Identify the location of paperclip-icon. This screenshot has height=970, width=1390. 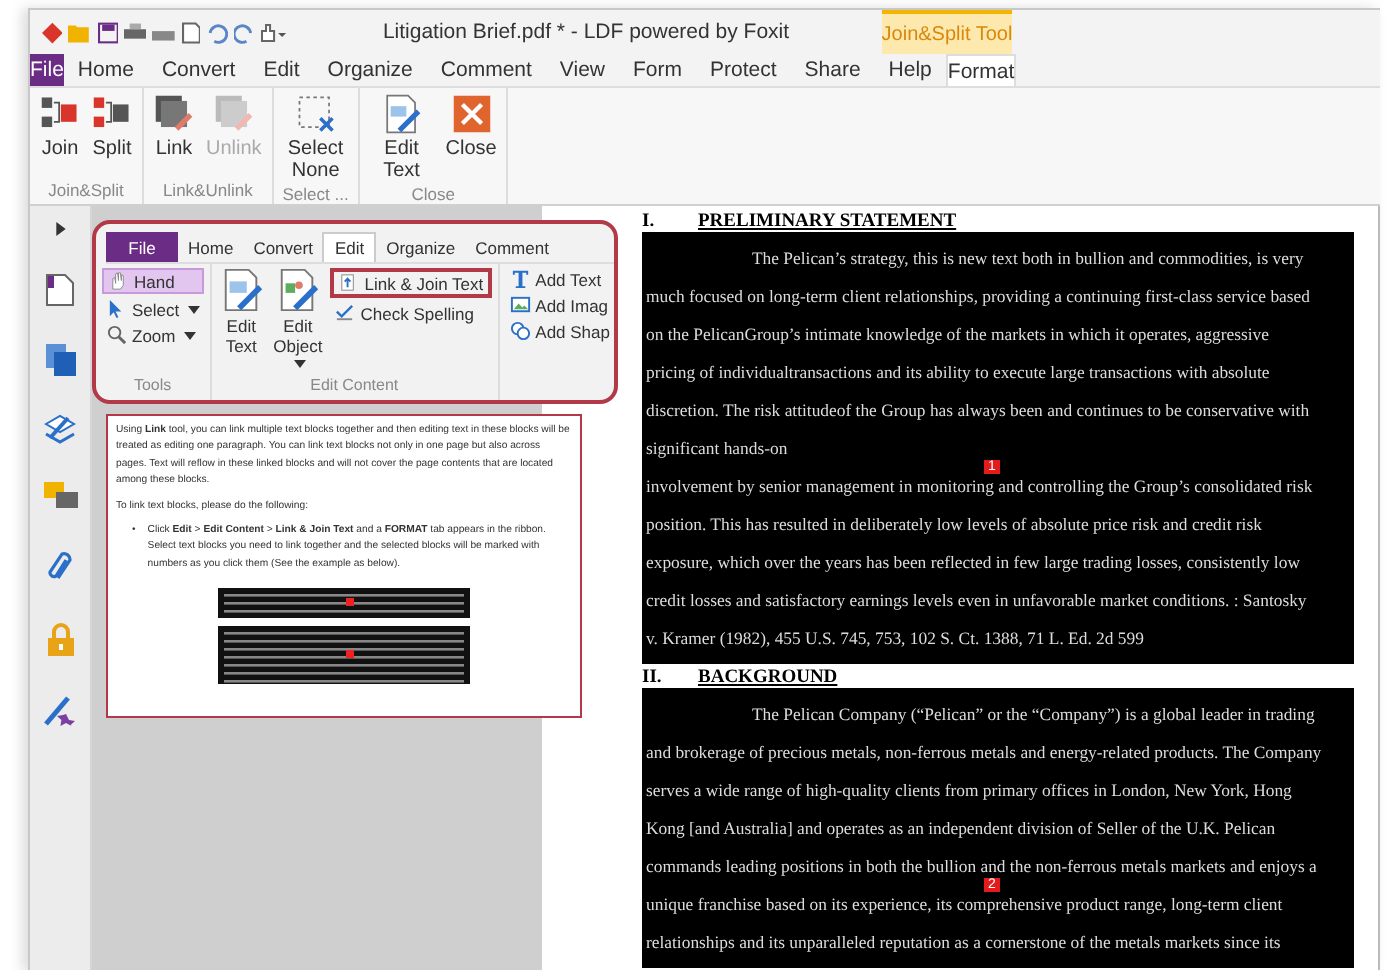
(60, 567).